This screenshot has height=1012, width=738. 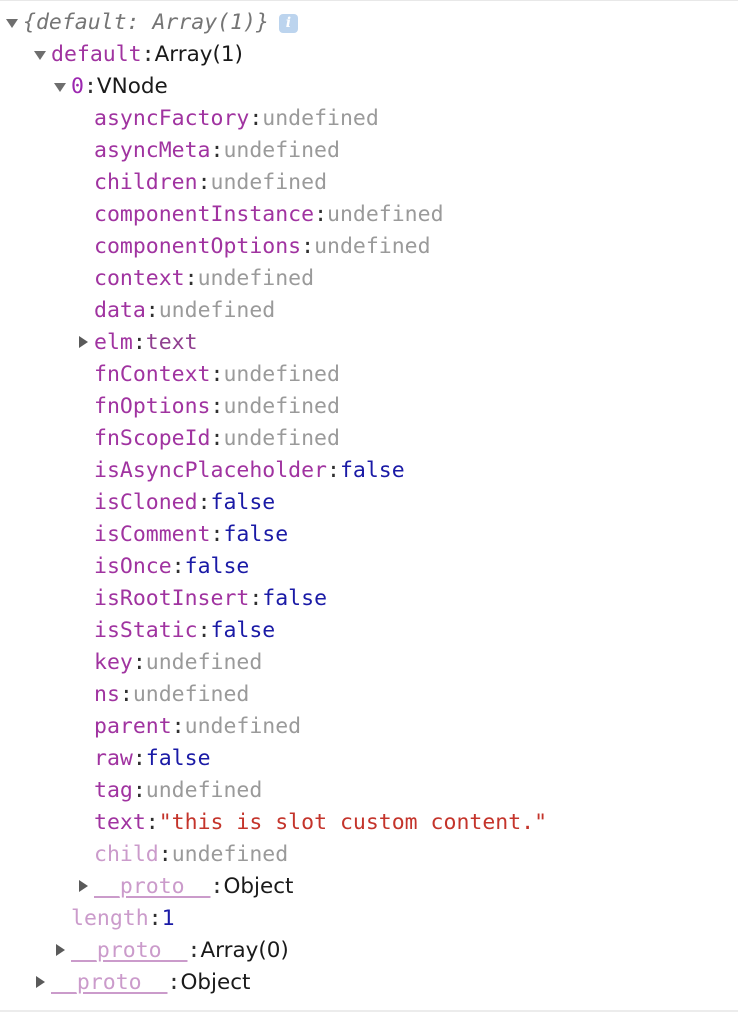 I want to click on property-key: length, so click(x=110, y=918).